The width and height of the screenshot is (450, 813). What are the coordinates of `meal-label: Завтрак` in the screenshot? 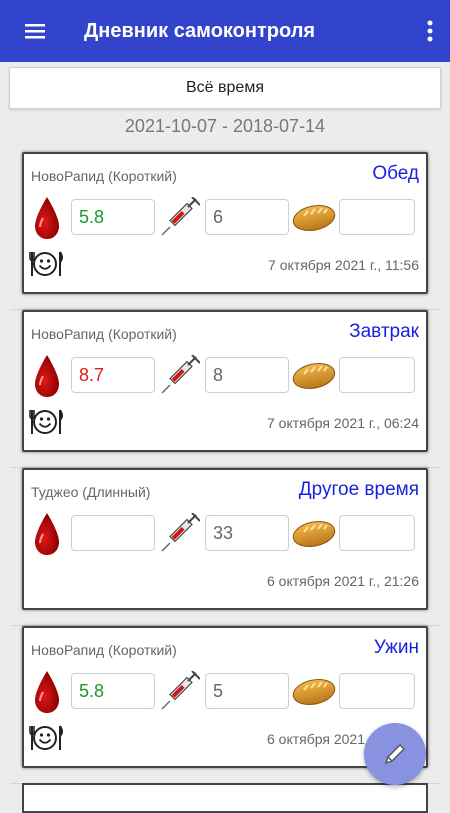 It's located at (384, 331).